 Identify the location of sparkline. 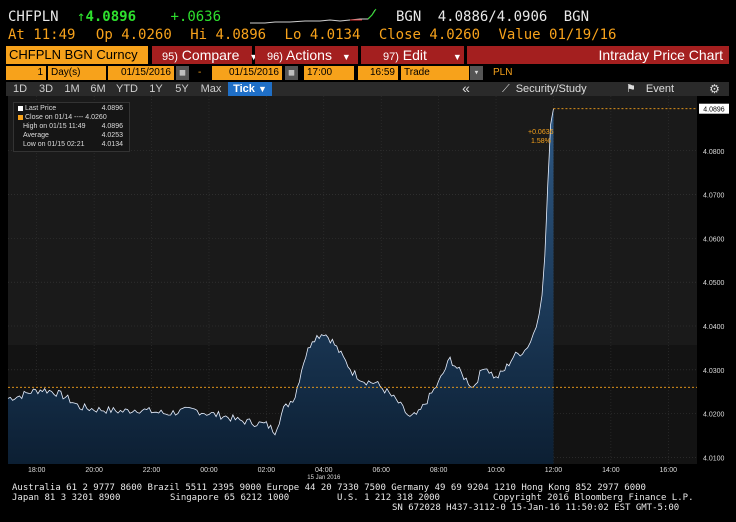
(313, 16).